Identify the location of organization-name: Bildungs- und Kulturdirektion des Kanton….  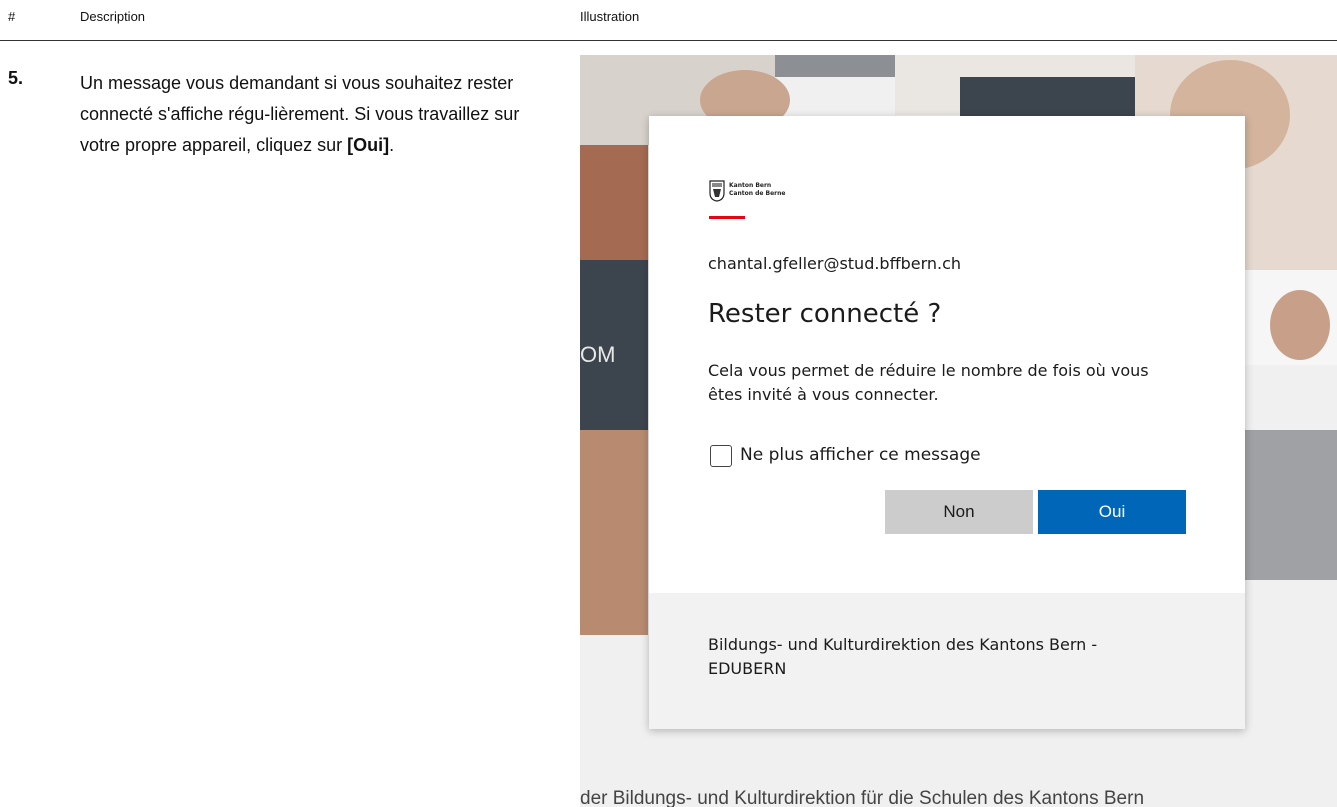
(903, 656).